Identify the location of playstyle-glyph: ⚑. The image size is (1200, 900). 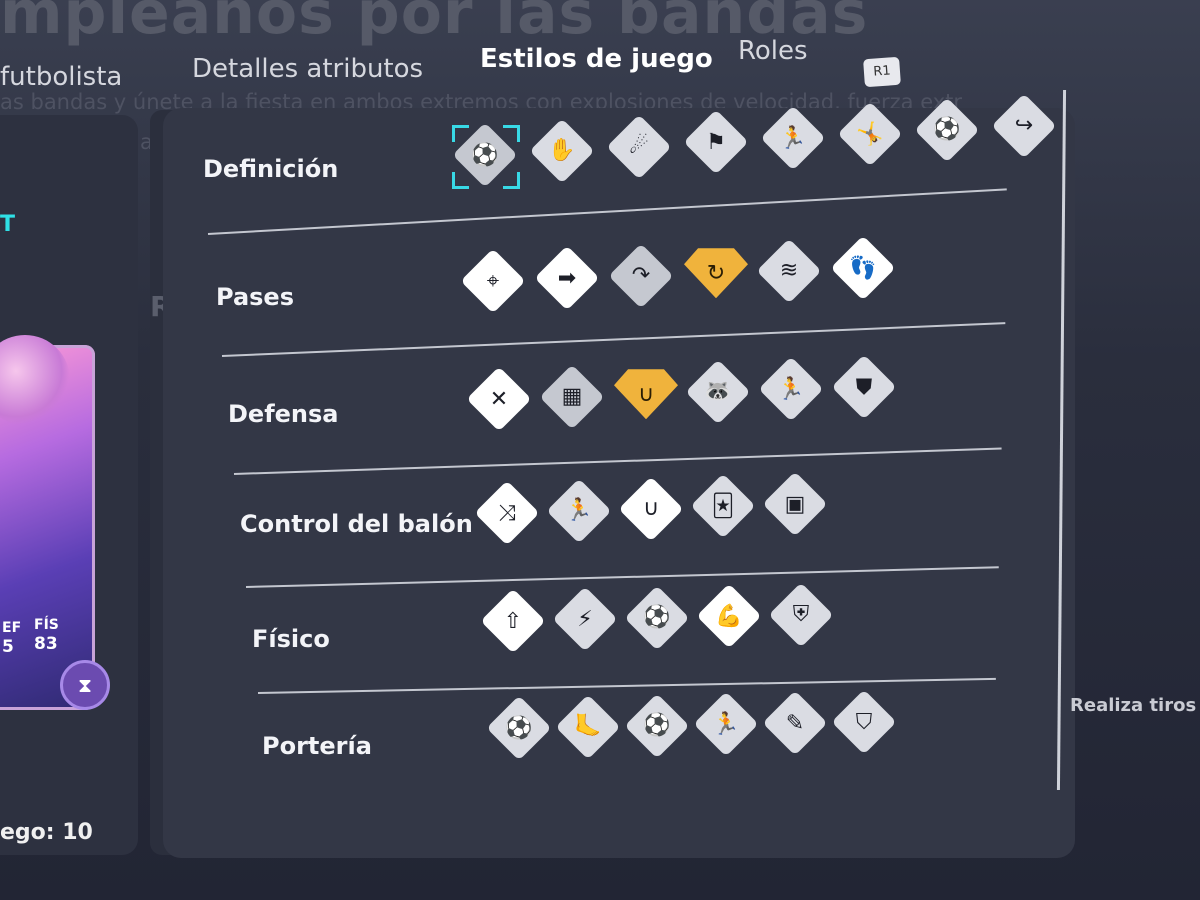
(716, 142).